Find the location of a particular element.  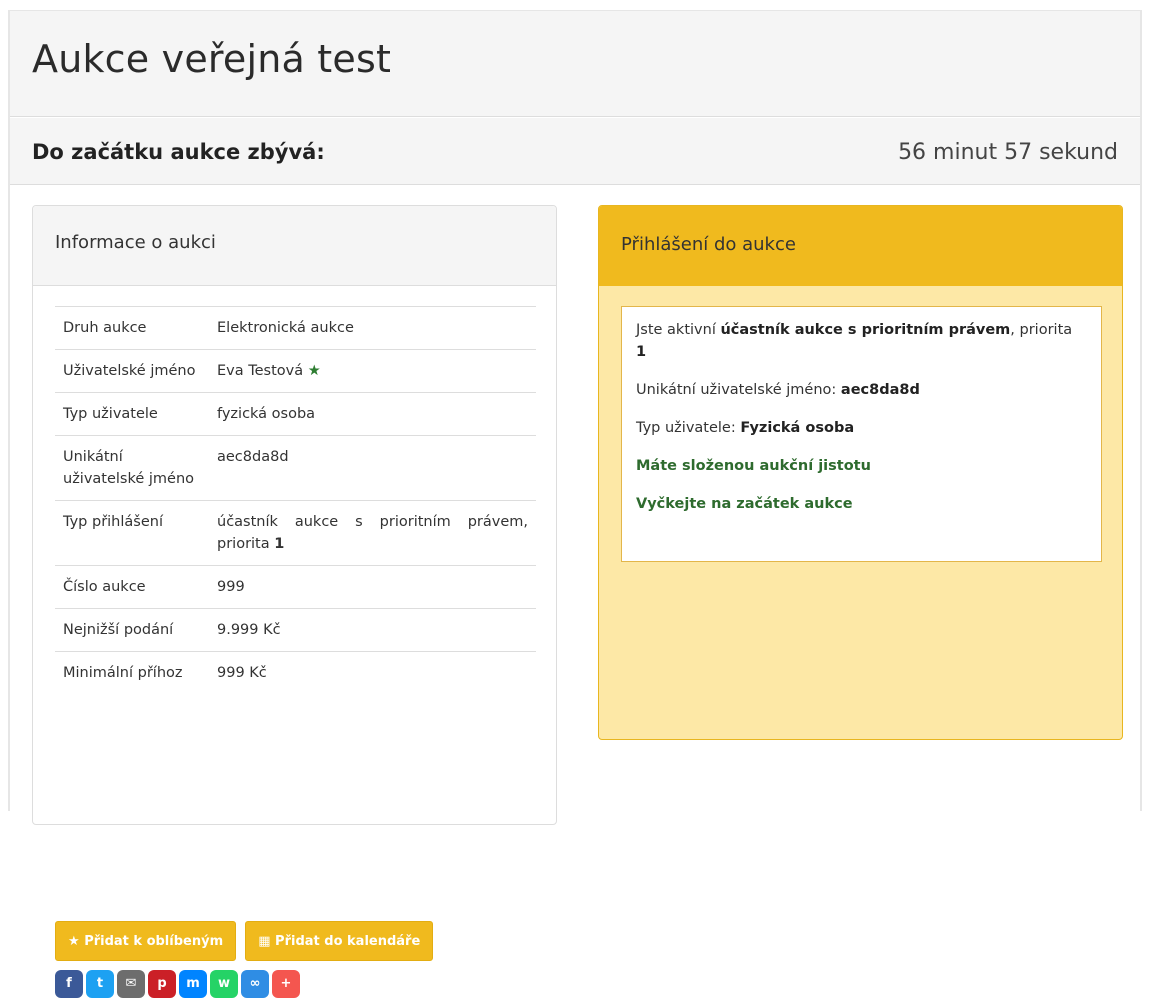

wait-status: Vyčkejte na začátek aukce is located at coordinates (861, 504).